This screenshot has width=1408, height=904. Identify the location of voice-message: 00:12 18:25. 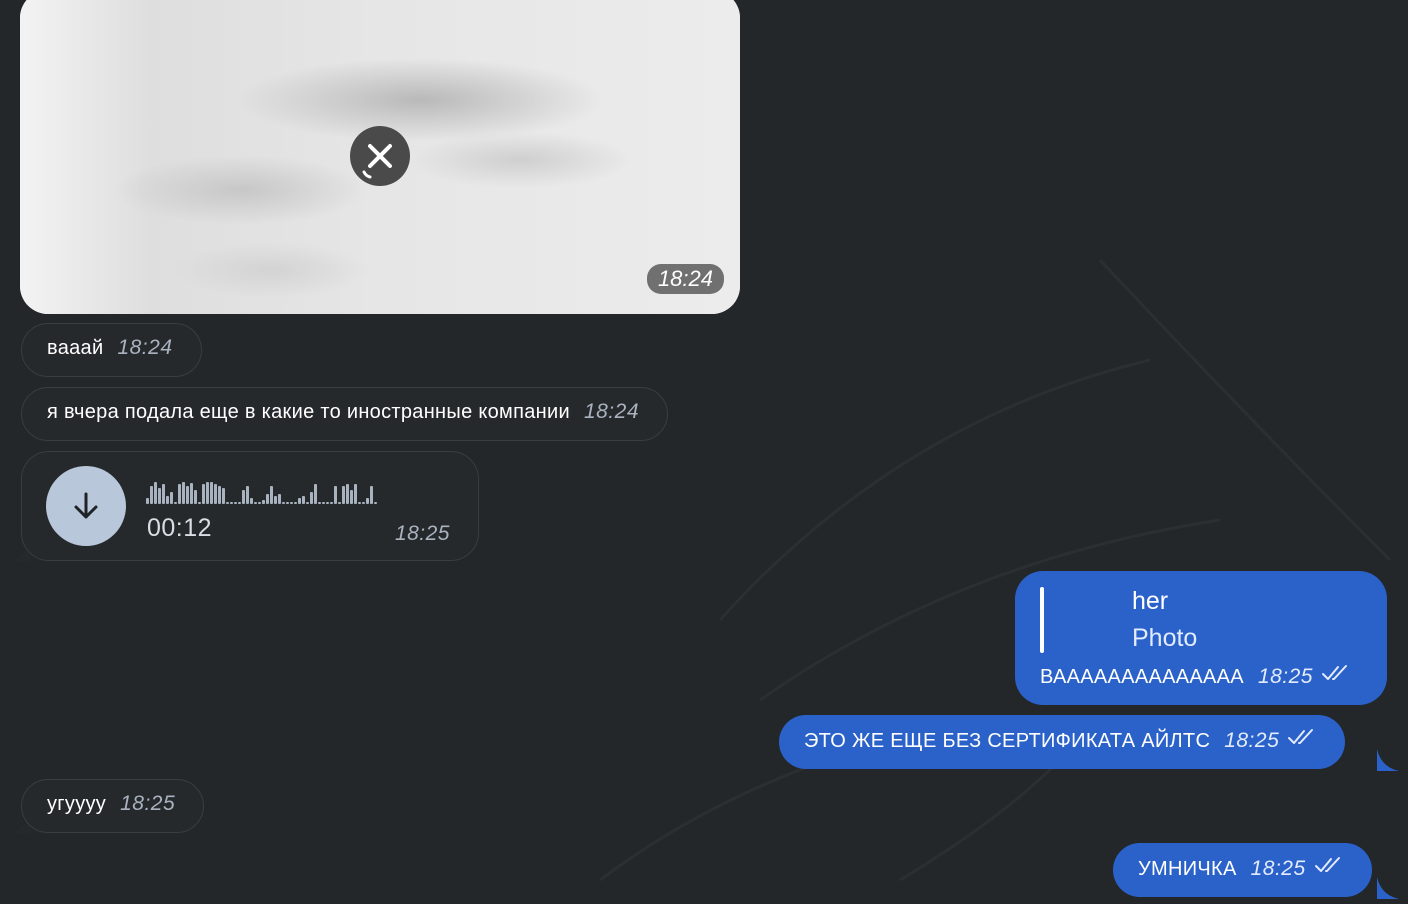
(250, 506).